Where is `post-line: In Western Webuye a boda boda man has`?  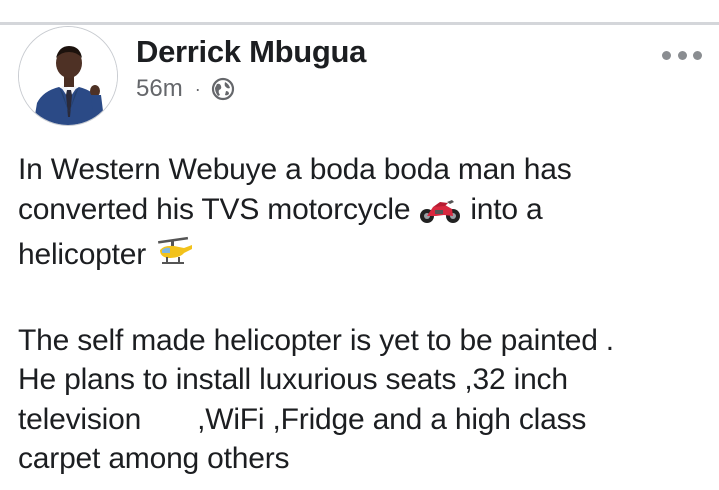 post-line: In Western Webuye a boda boda man has is located at coordinates (295, 169).